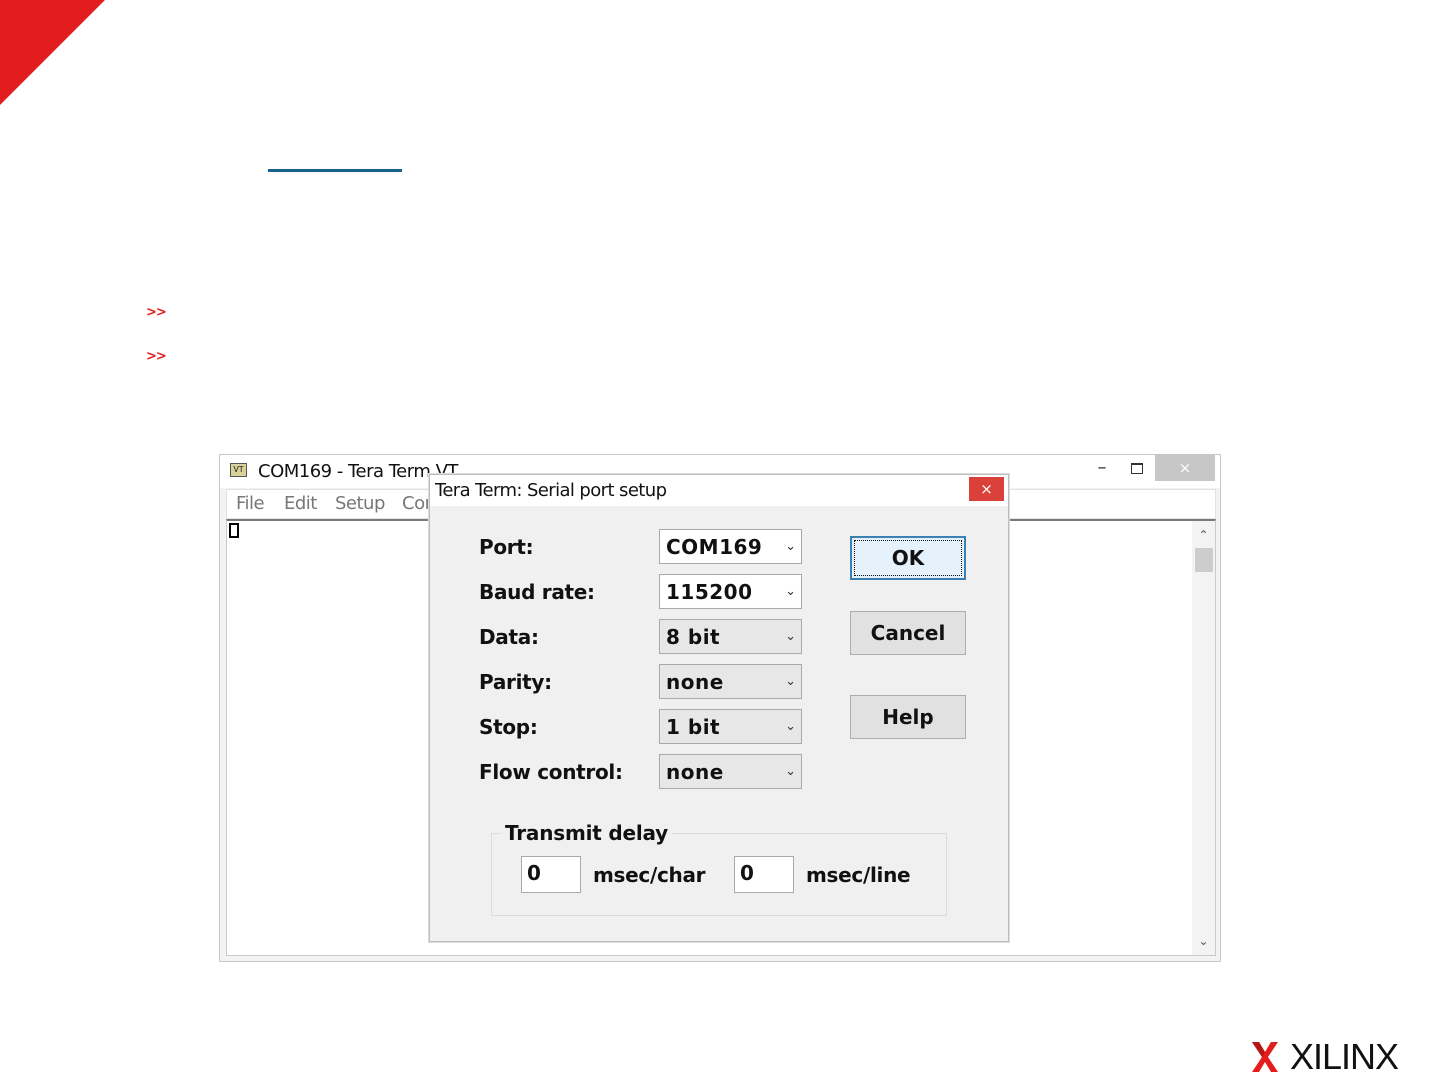 The height and width of the screenshot is (1080, 1440). Describe the element at coordinates (250, 503) in the screenshot. I see `menu-file: File` at that location.